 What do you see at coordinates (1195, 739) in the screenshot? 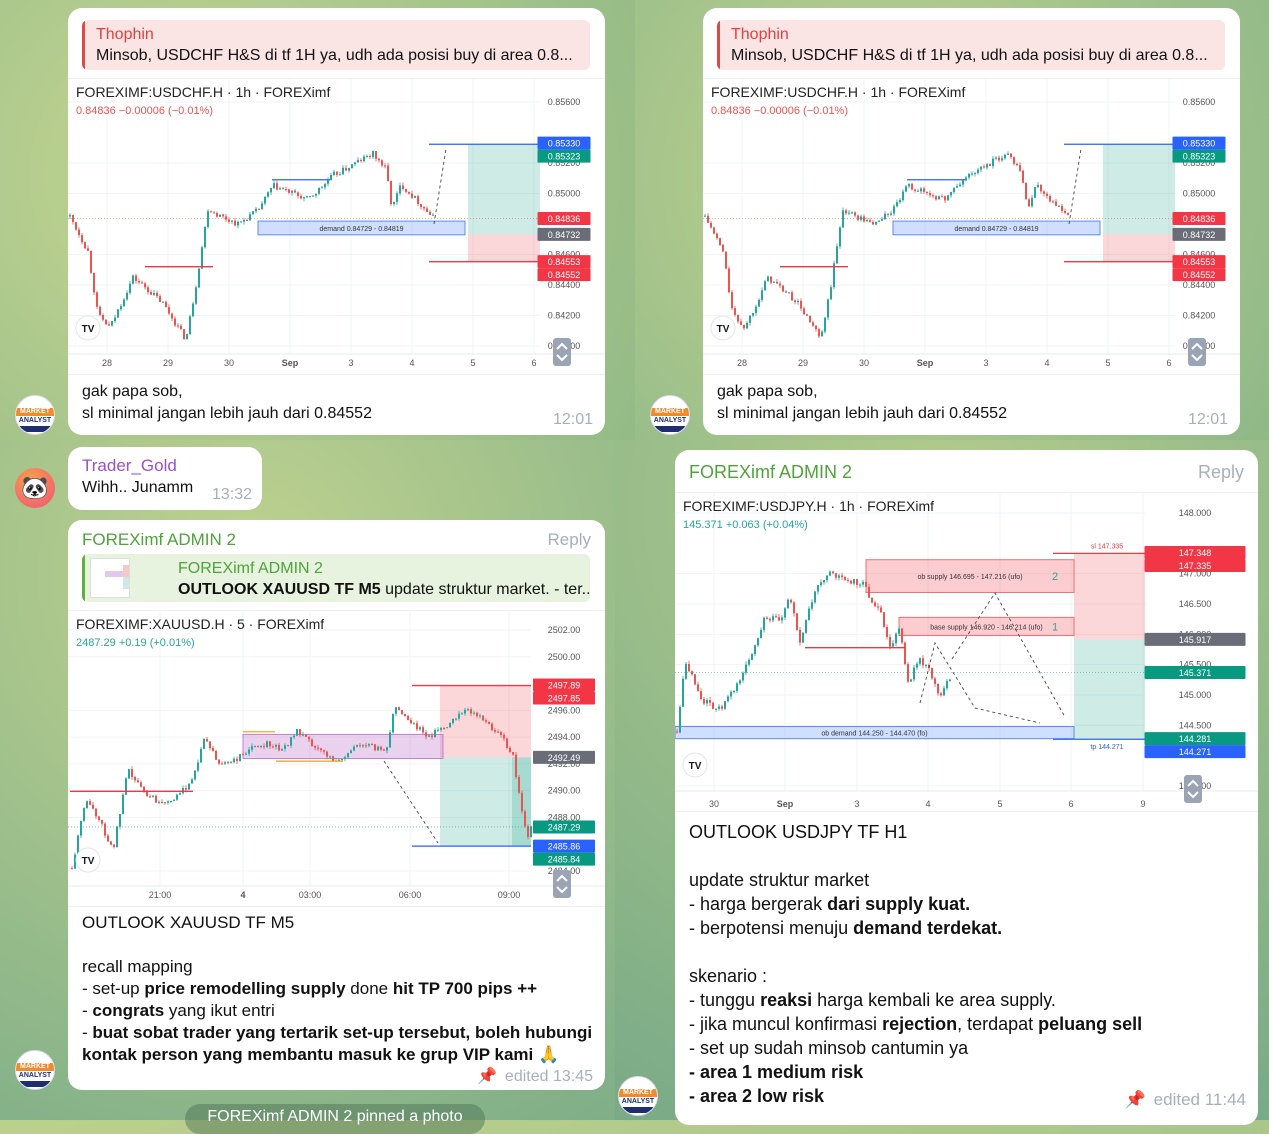
I see `price-tag: 144.281` at bounding box center [1195, 739].